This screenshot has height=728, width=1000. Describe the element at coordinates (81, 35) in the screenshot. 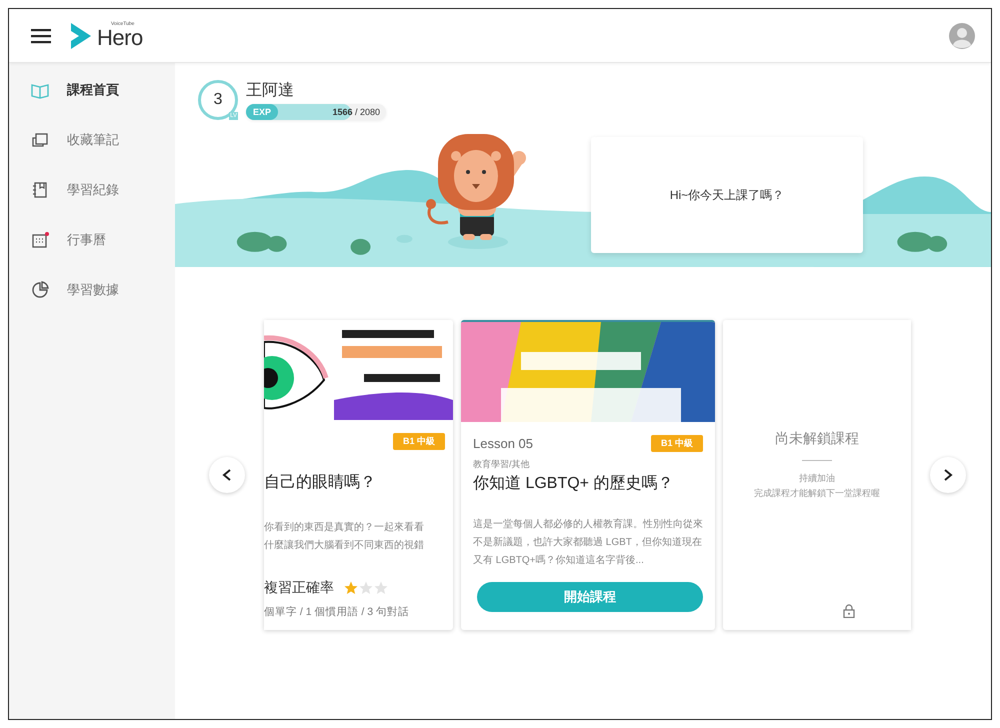

I see `play-triangle-icon` at that location.